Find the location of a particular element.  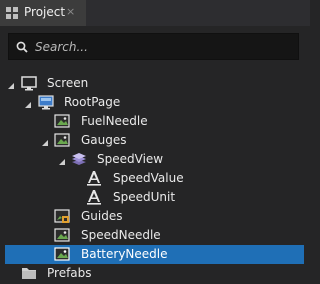

tree-item-rootpage: RootPage is located at coordinates (155, 102).